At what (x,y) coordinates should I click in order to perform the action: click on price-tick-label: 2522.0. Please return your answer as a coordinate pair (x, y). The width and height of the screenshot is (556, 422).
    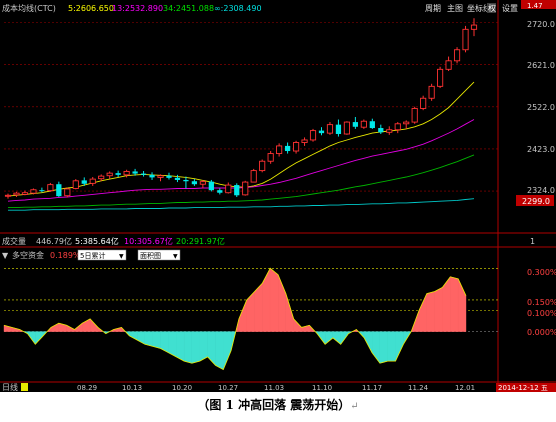
    Looking at the image, I should click on (541, 107).